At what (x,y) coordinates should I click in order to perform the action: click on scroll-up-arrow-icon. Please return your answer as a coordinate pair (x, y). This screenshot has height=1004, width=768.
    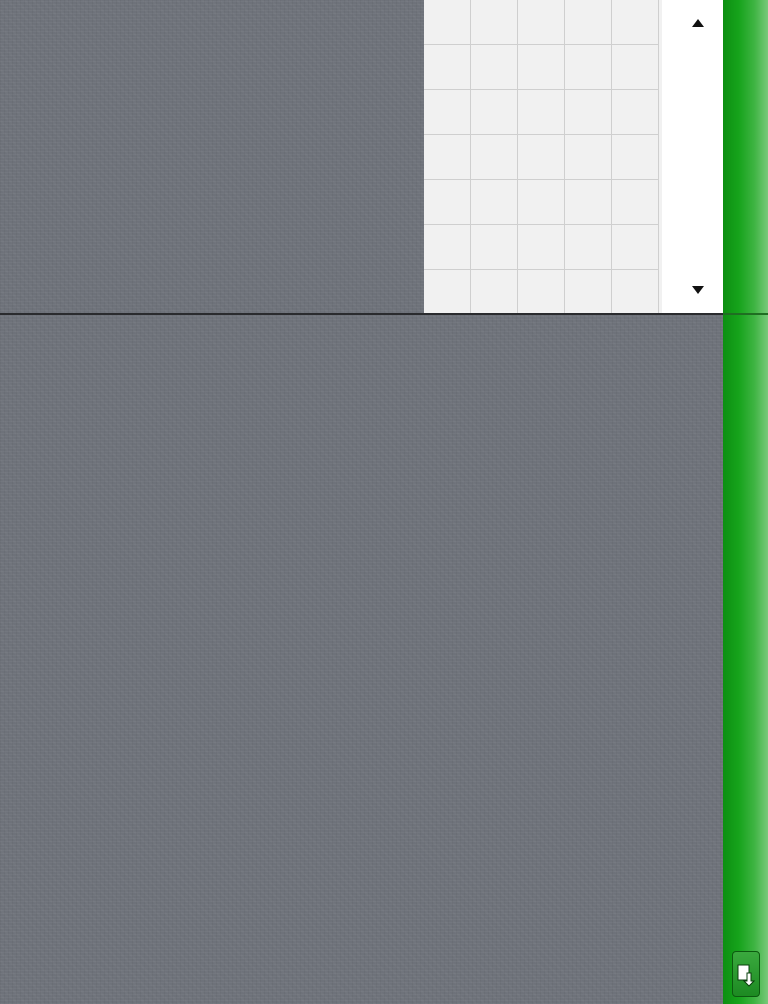
    Looking at the image, I should click on (698, 23).